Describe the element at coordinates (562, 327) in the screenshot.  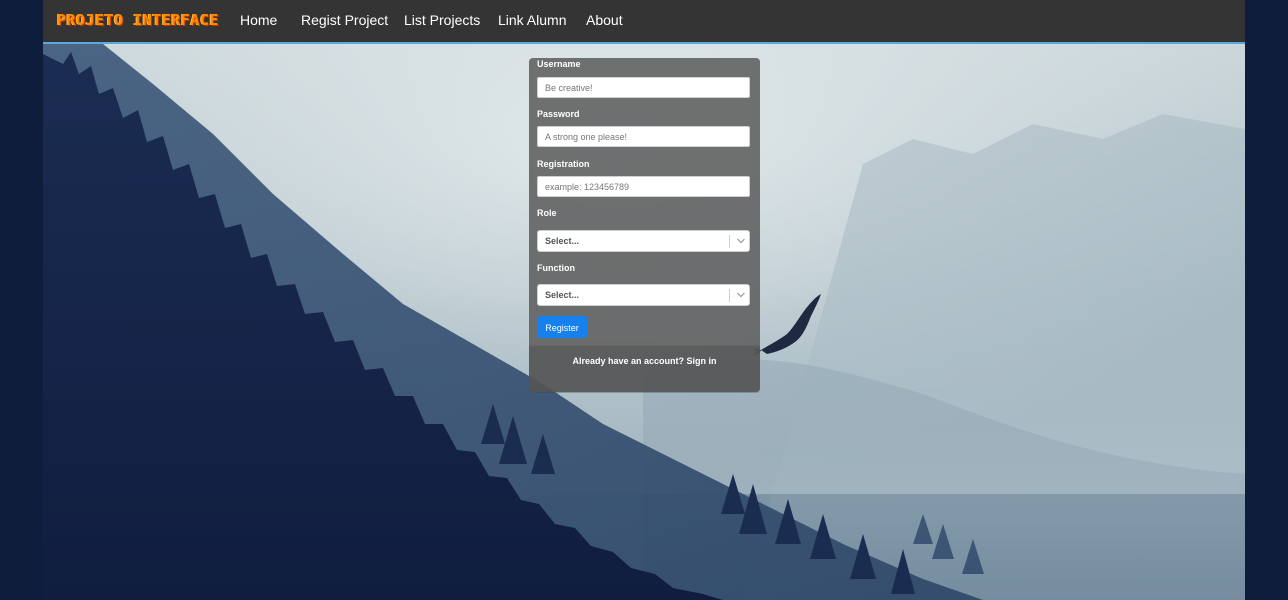
I see `register-button: Register` at that location.